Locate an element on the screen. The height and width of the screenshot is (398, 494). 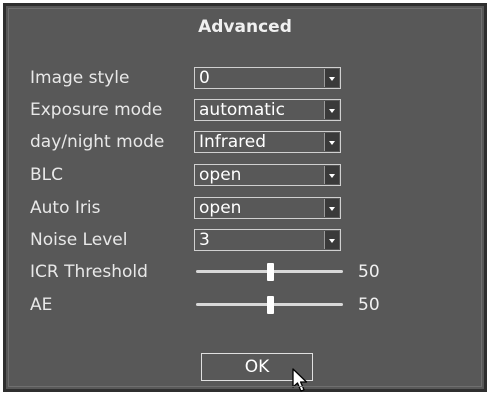
blc-select: open is located at coordinates (267, 175).